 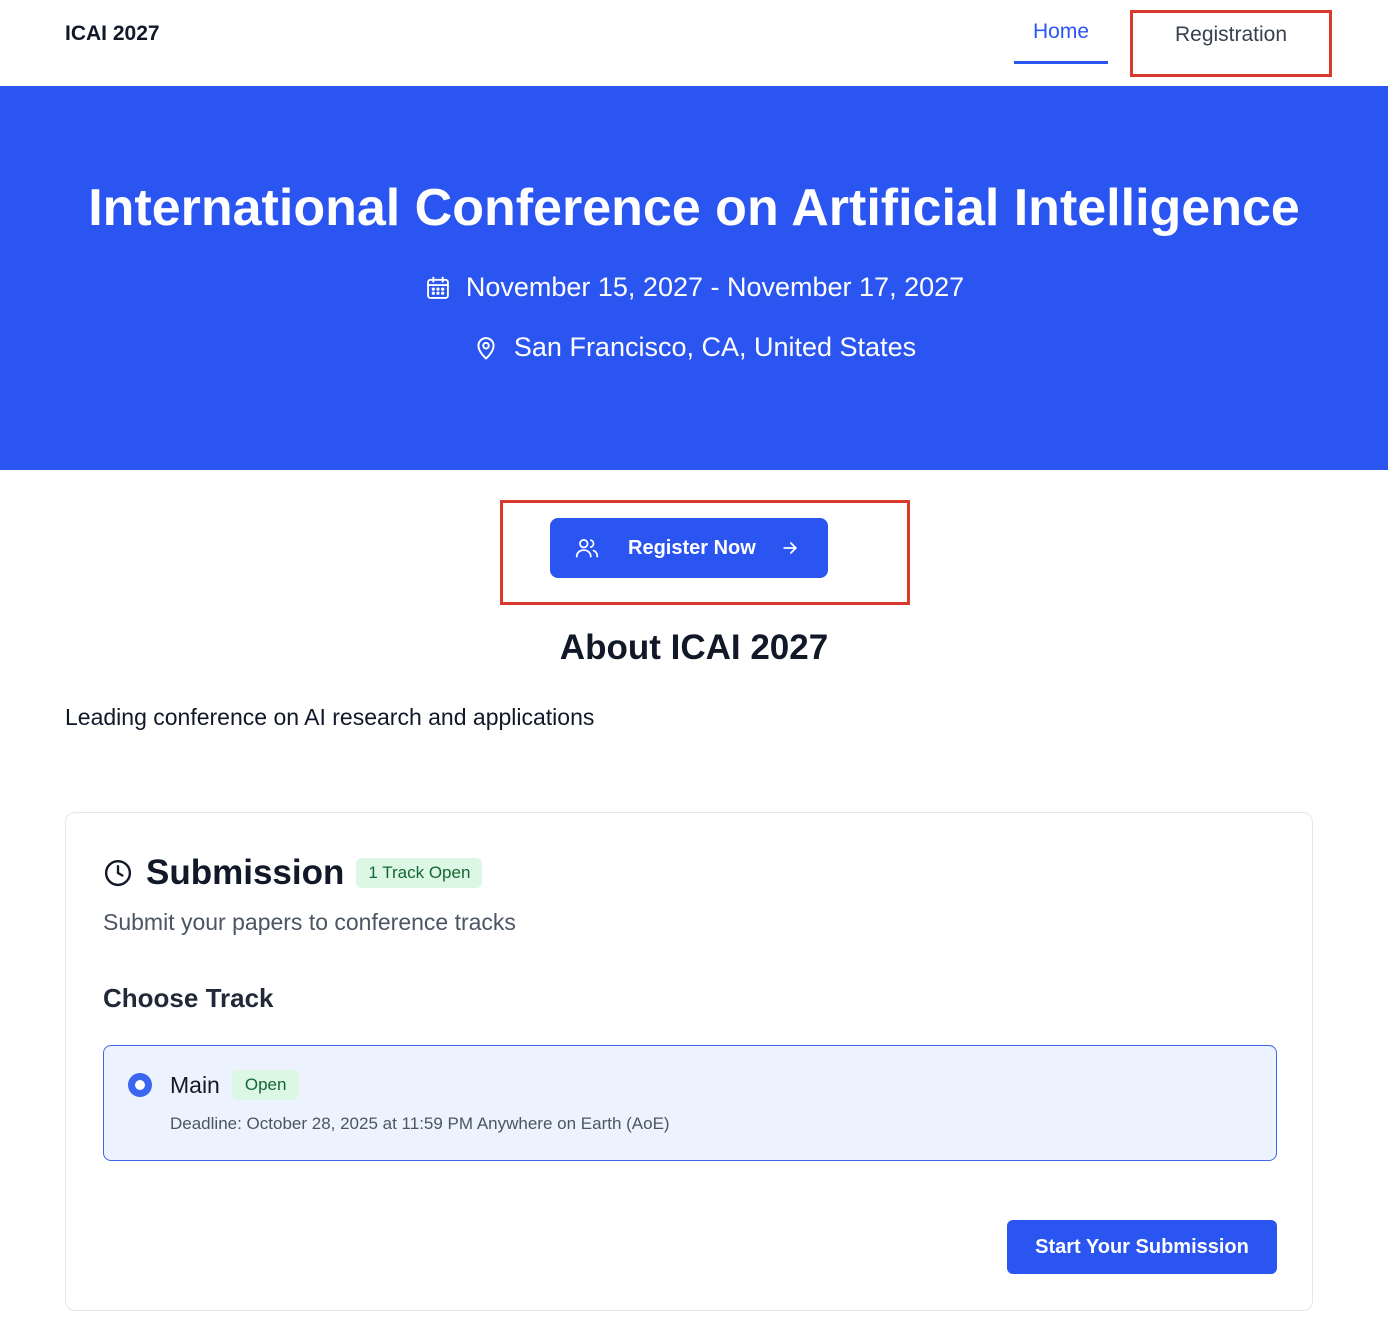 What do you see at coordinates (188, 998) in the screenshot?
I see `choose-track-heading: Choose Track` at bounding box center [188, 998].